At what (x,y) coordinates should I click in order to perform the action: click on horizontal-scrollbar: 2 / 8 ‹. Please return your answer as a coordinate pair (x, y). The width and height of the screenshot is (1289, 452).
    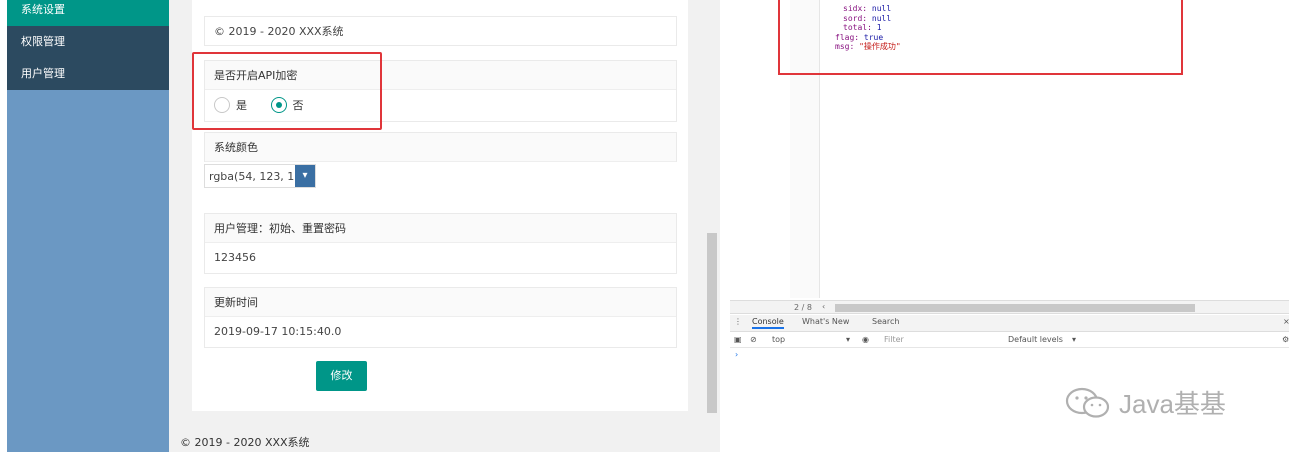
    Looking at the image, I should click on (1009, 307).